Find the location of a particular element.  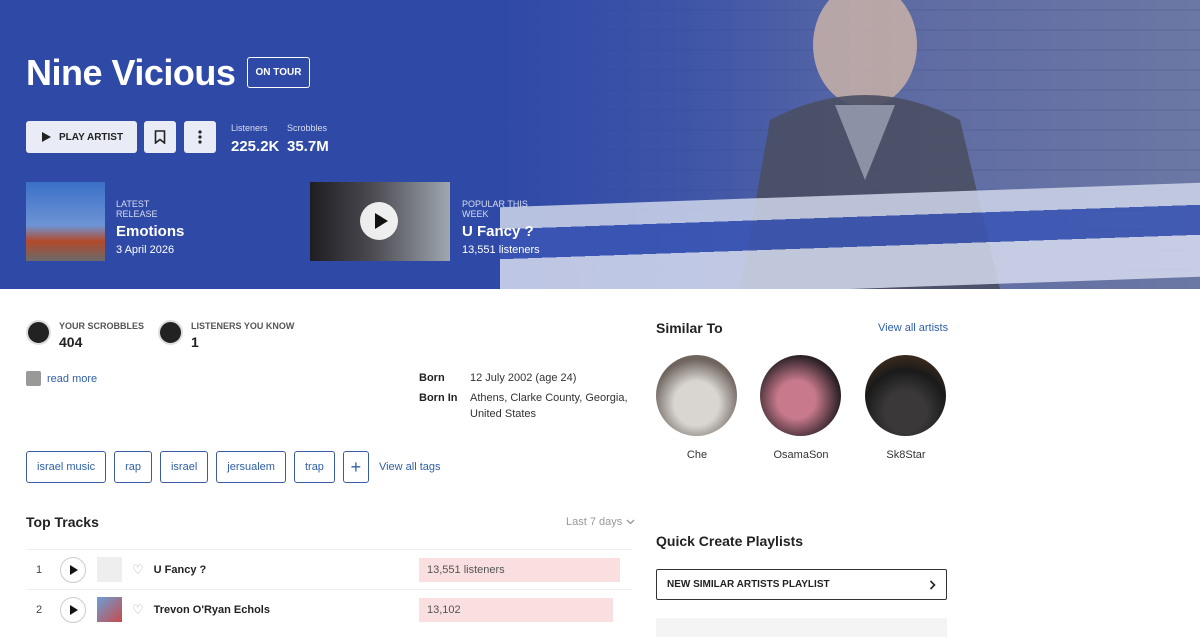

listeners-know-value: 1 is located at coordinates (195, 342).